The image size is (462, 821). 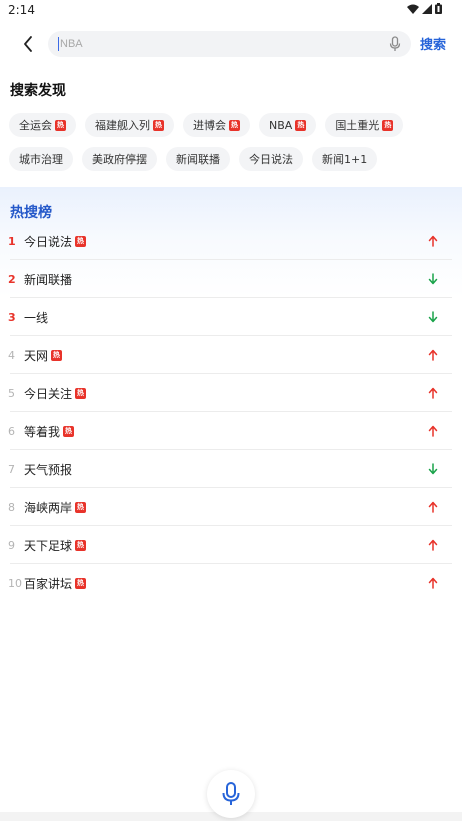 I want to click on status-bar: 2:14, so click(x=231, y=10).